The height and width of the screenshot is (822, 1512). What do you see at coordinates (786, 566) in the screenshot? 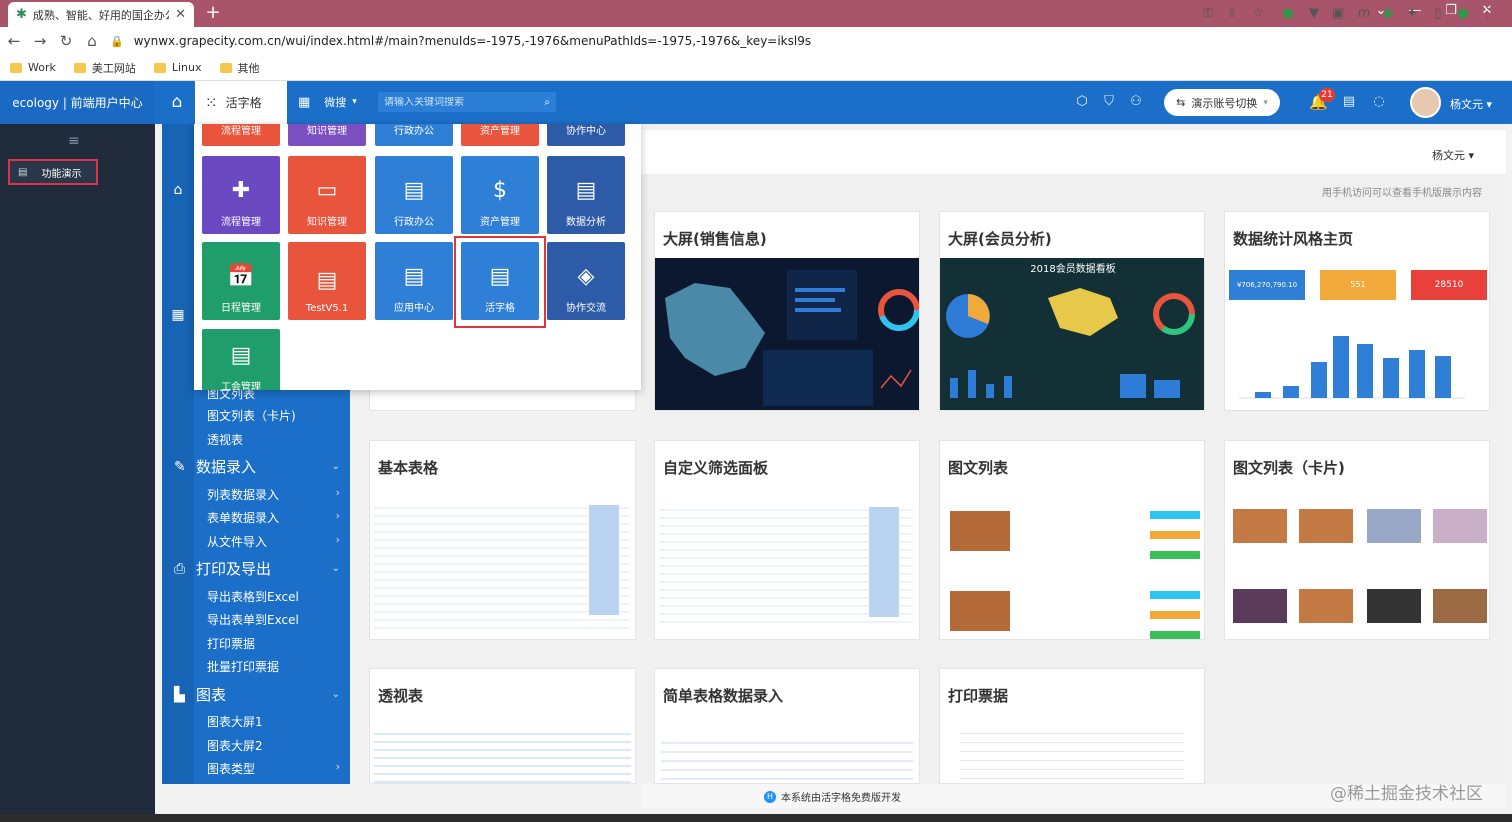
I see `card-thumbnail` at bounding box center [786, 566].